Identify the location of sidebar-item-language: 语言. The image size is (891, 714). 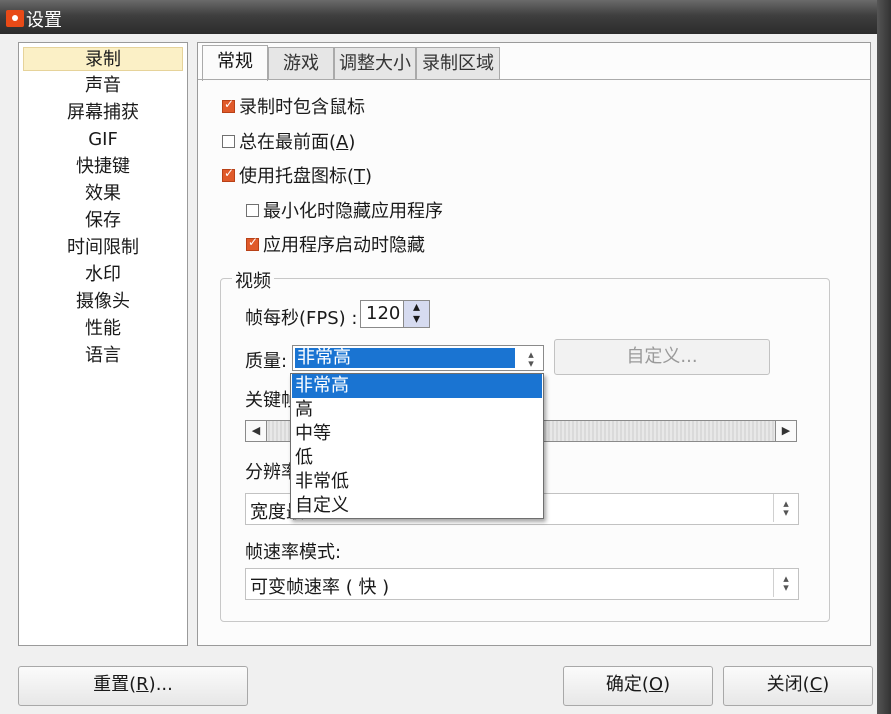
(103, 356).